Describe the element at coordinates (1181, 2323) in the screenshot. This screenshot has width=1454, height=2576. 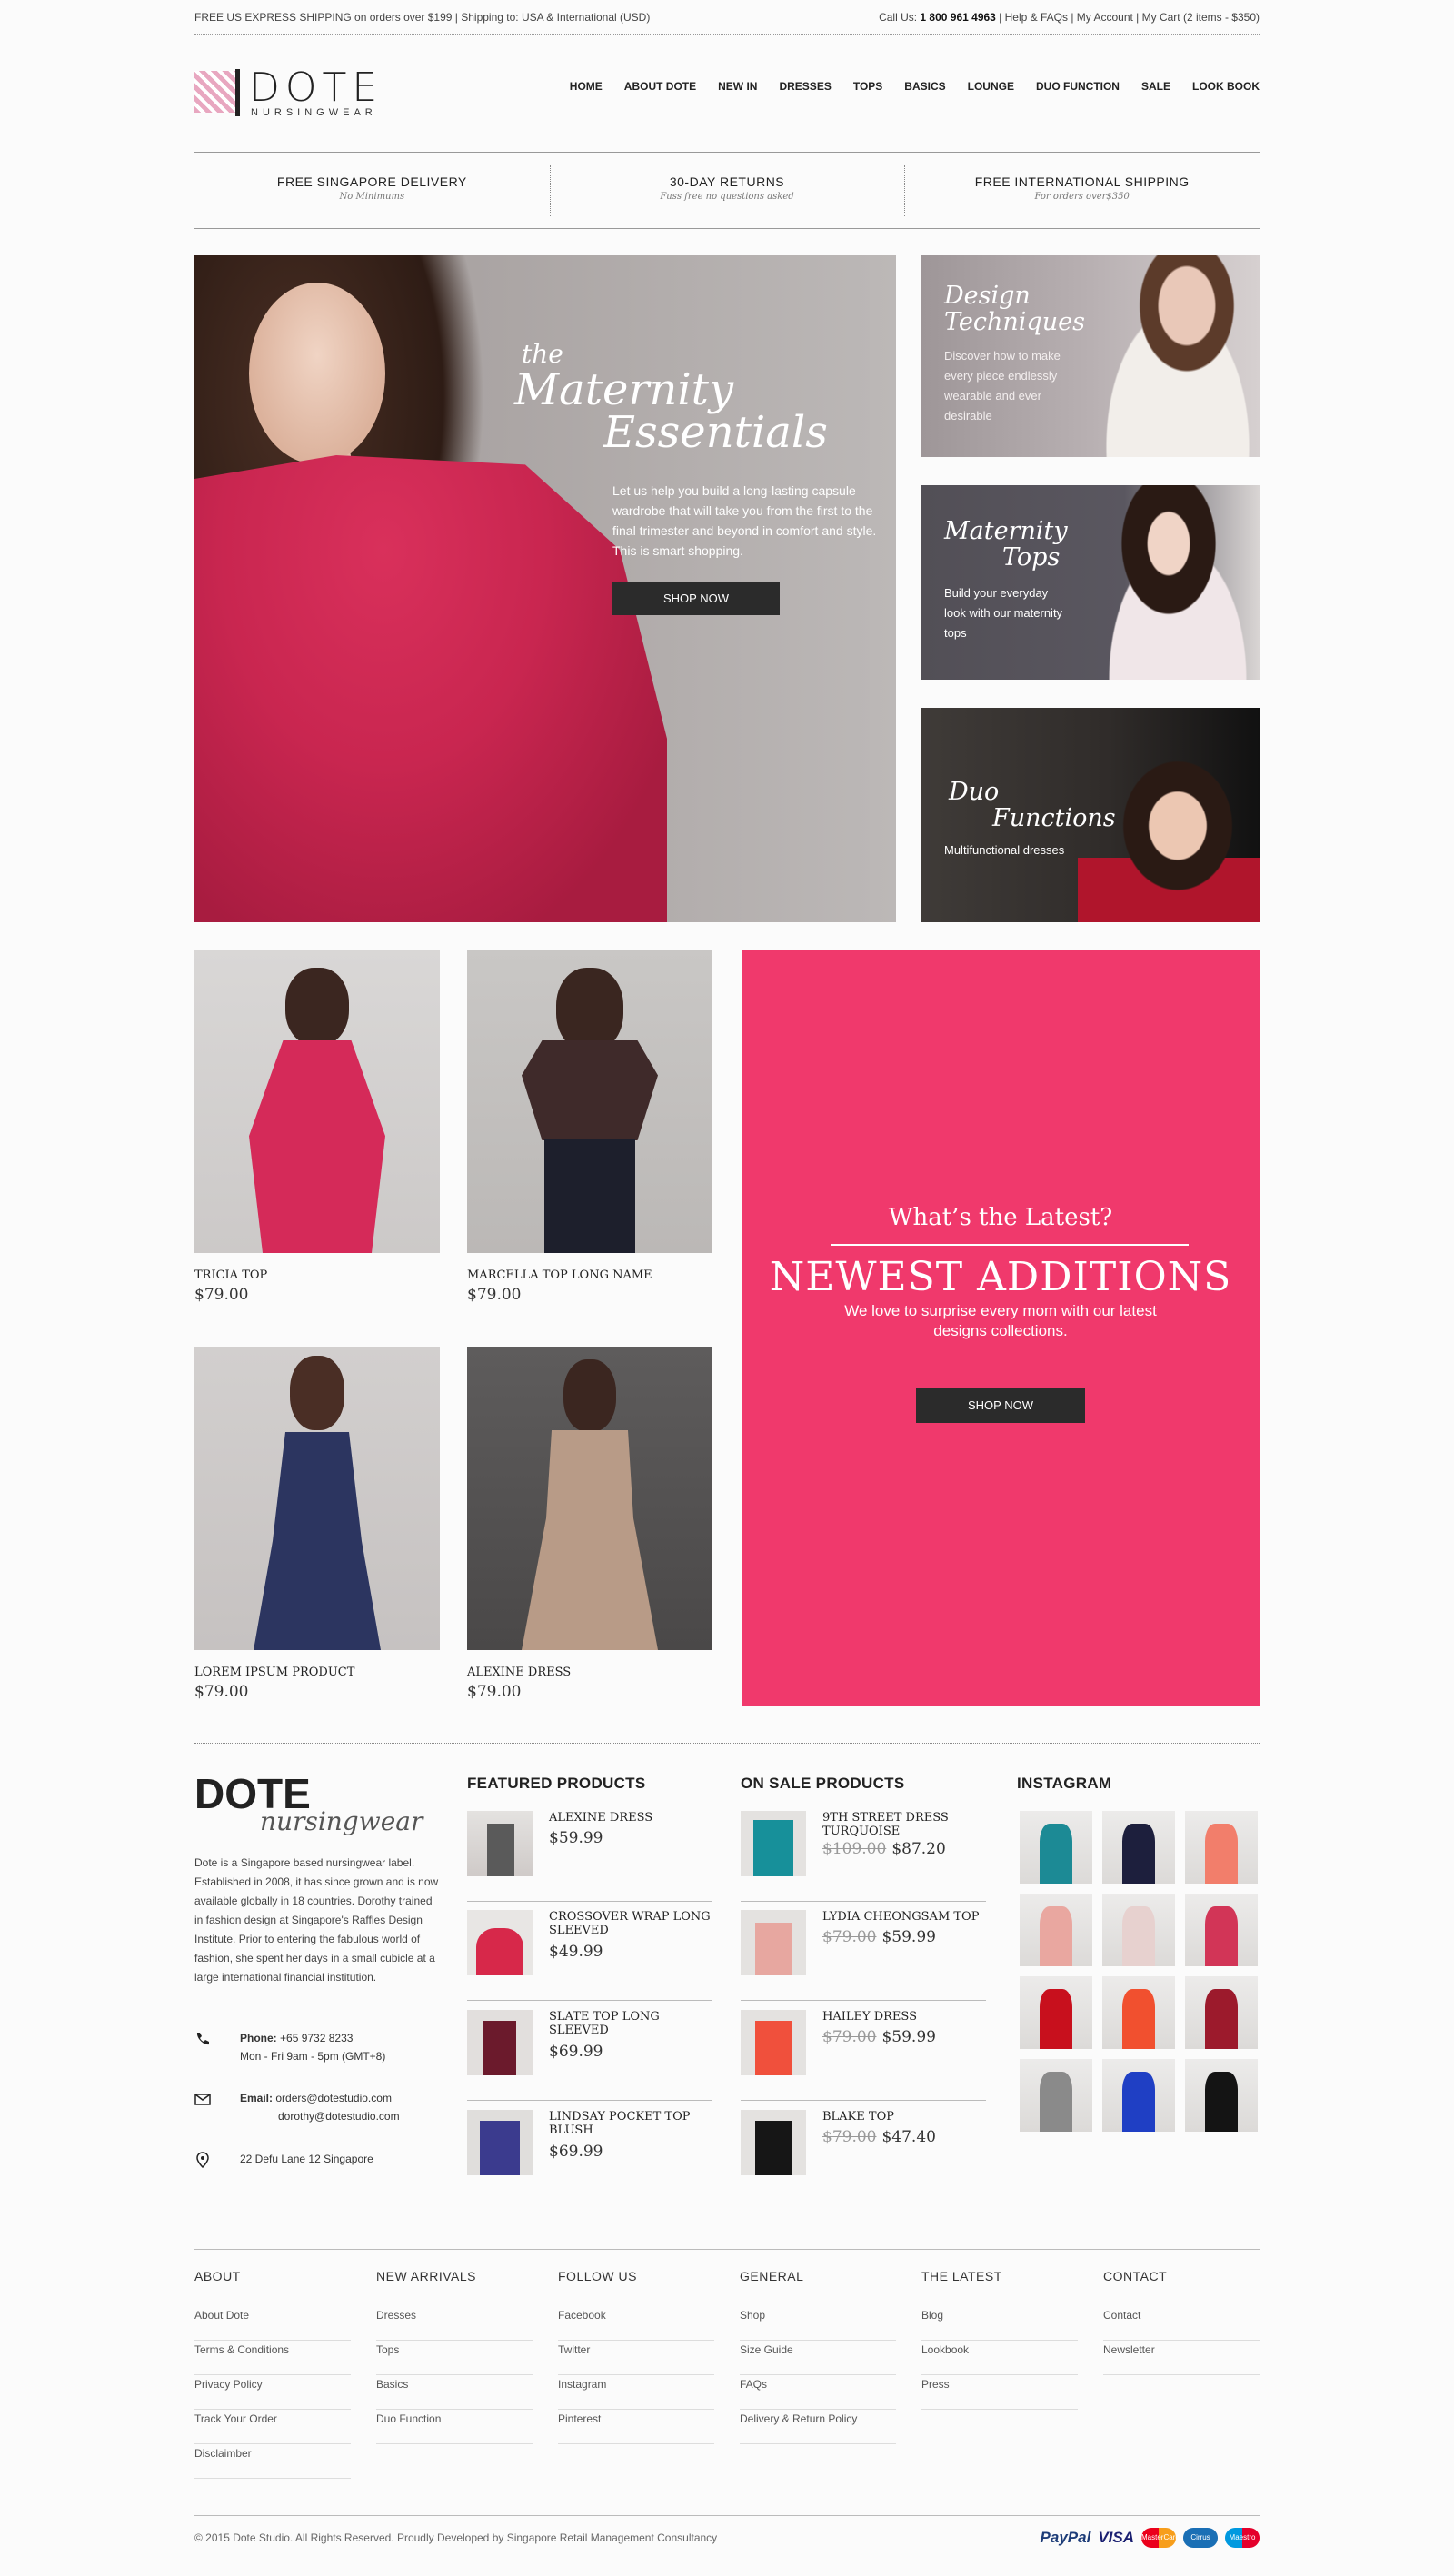
I see `footer-link: Contact` at that location.